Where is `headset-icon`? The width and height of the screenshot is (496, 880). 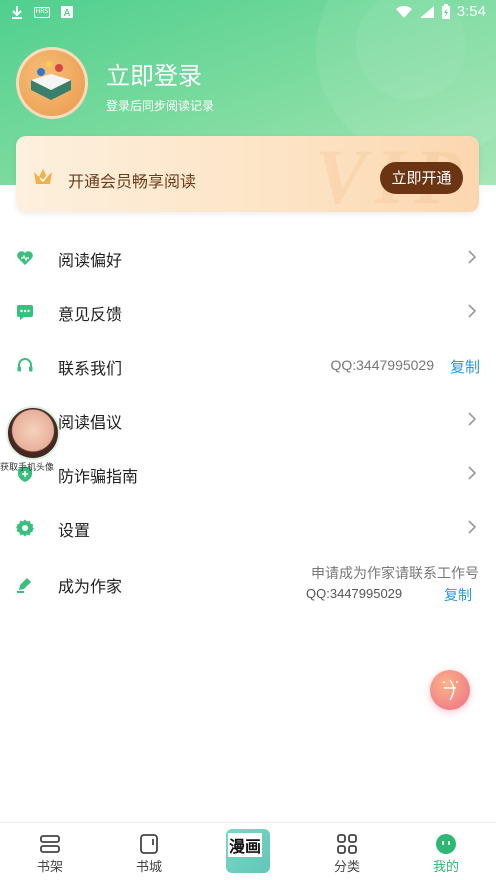 headset-icon is located at coordinates (25, 365).